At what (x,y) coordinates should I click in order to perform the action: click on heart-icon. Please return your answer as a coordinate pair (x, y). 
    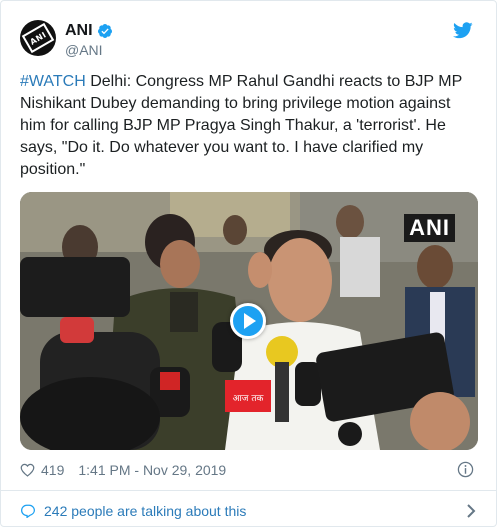
    Looking at the image, I should click on (27, 470).